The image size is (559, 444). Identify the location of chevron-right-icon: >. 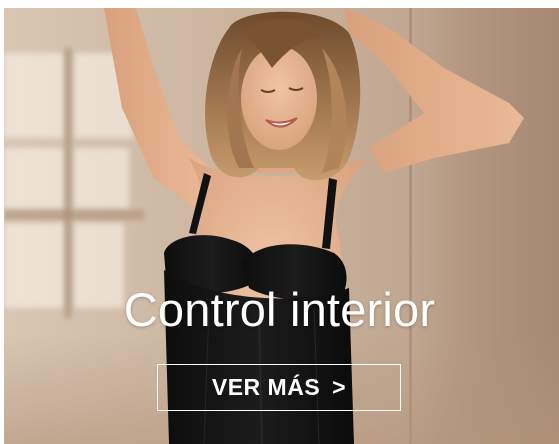
(339, 387).